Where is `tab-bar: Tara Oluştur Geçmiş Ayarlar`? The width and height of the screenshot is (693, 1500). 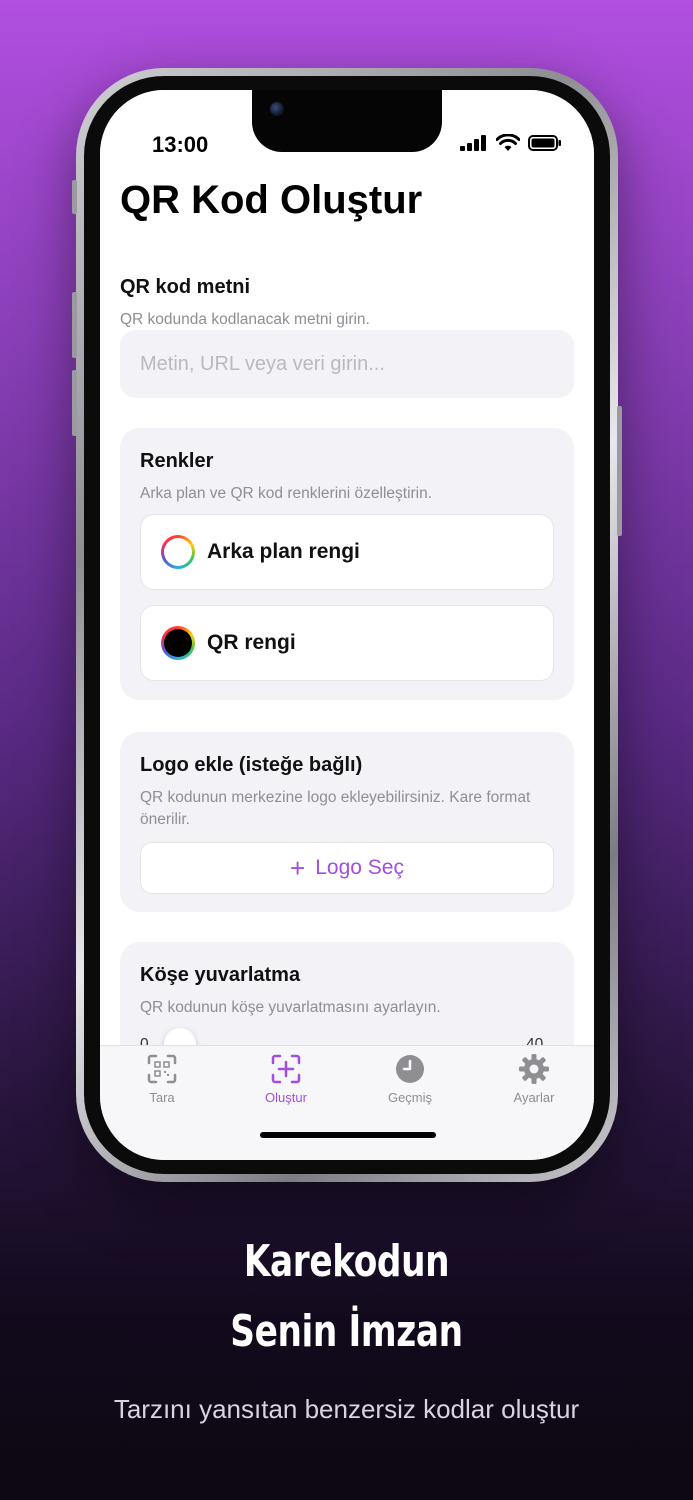 tab-bar: Tara Oluştur Geçmiş Ayarlar is located at coordinates (347, 1102).